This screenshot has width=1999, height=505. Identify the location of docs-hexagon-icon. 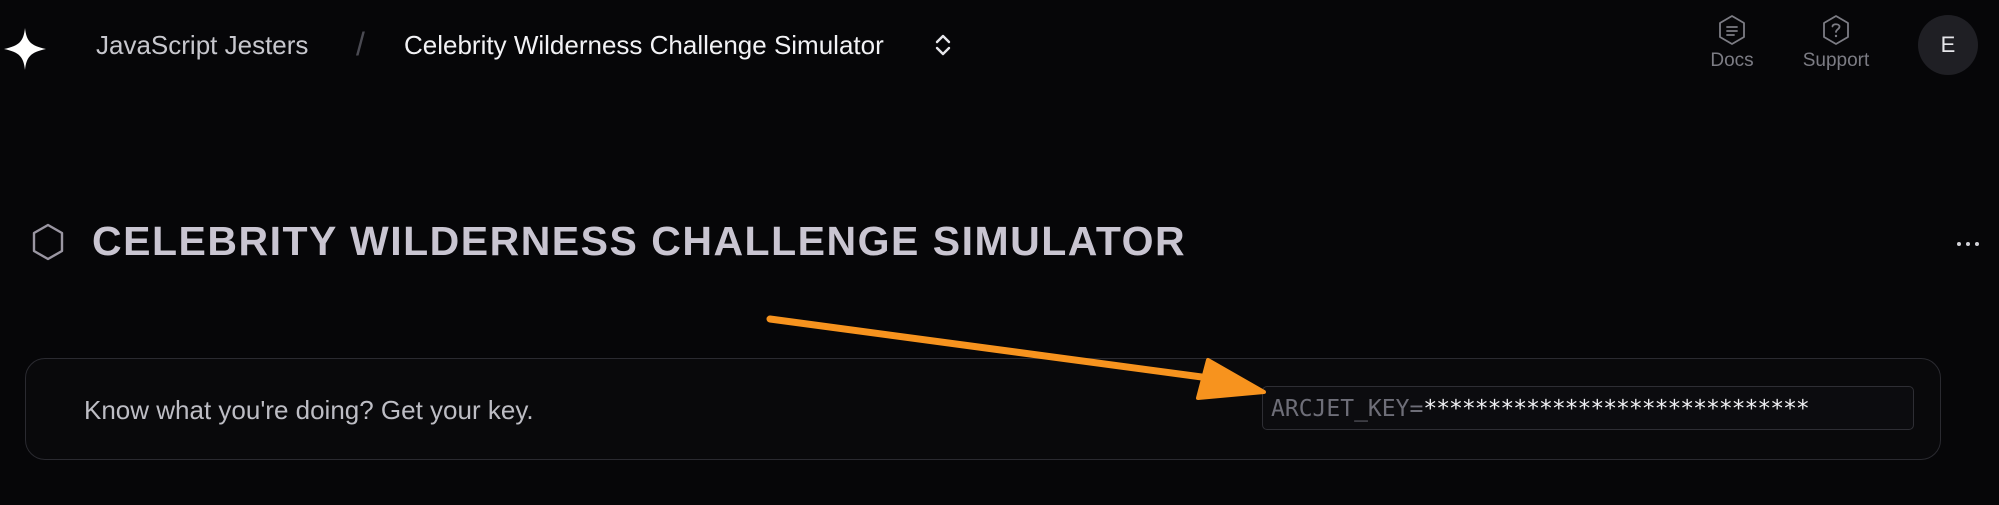
(1732, 30).